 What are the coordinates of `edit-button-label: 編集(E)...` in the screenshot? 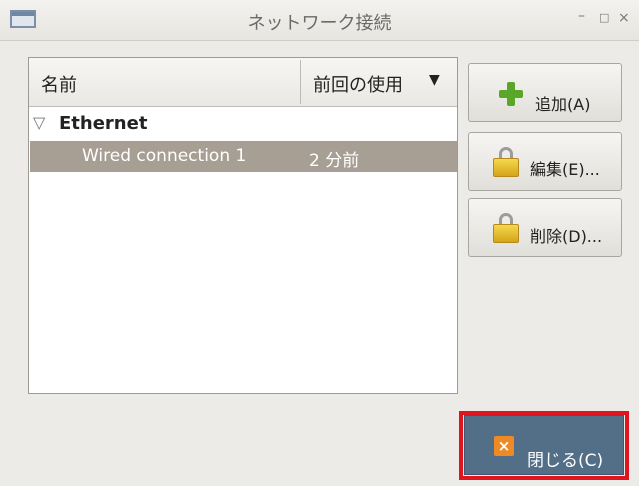 It's located at (565, 169).